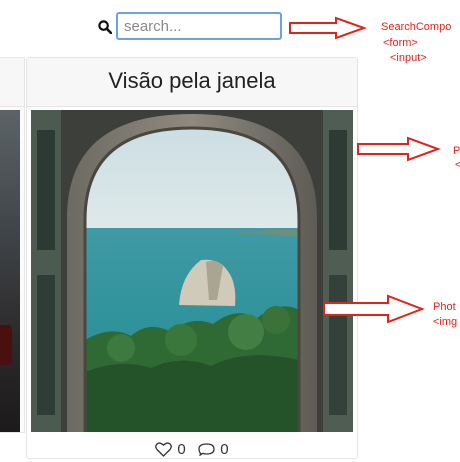  I want to click on annotation-post-tag: <, so click(457, 165).